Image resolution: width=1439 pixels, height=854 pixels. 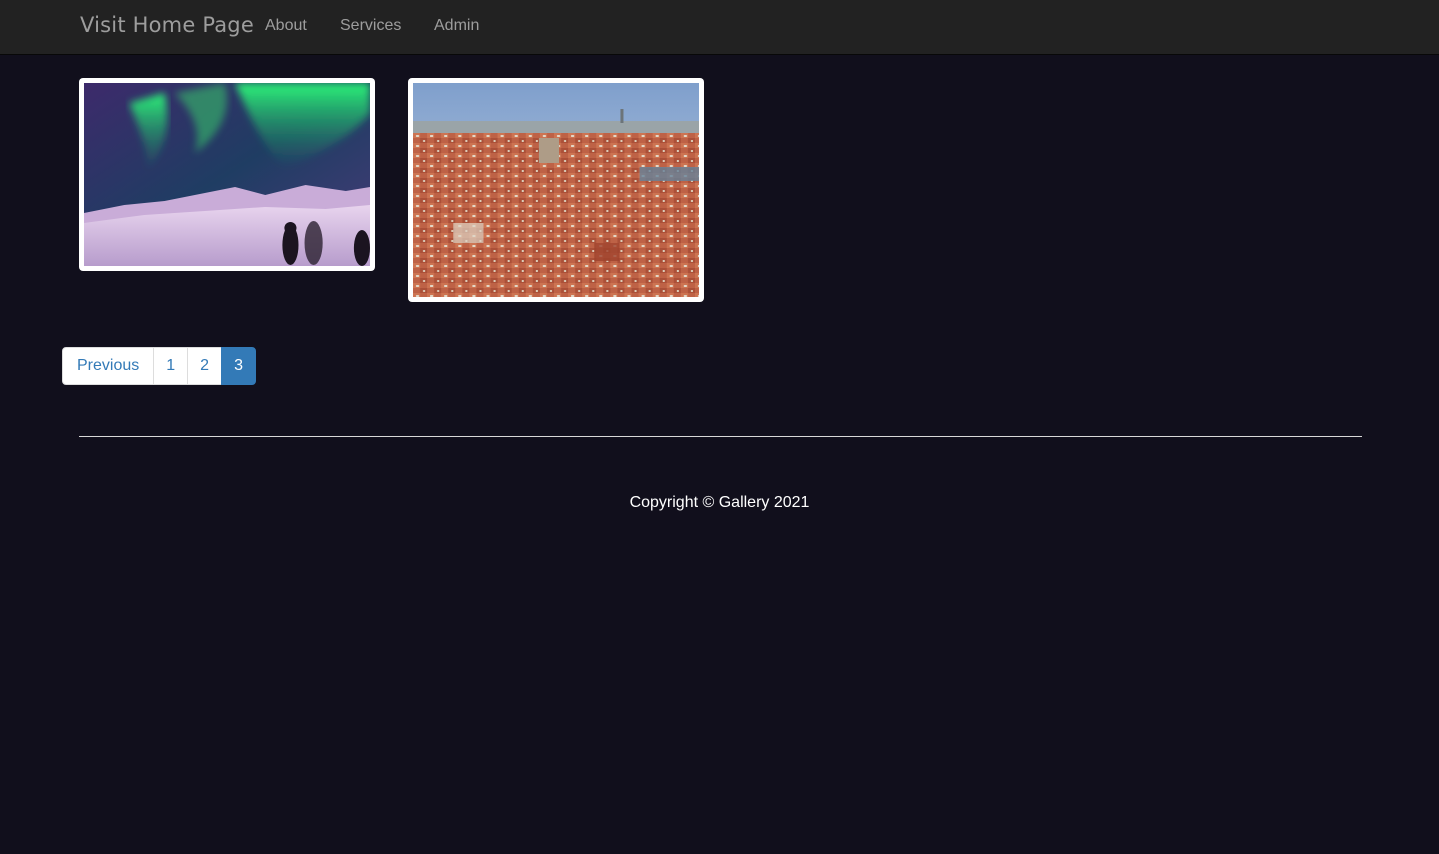 I want to click on gallery-thumbnail-city, so click(x=556, y=190).